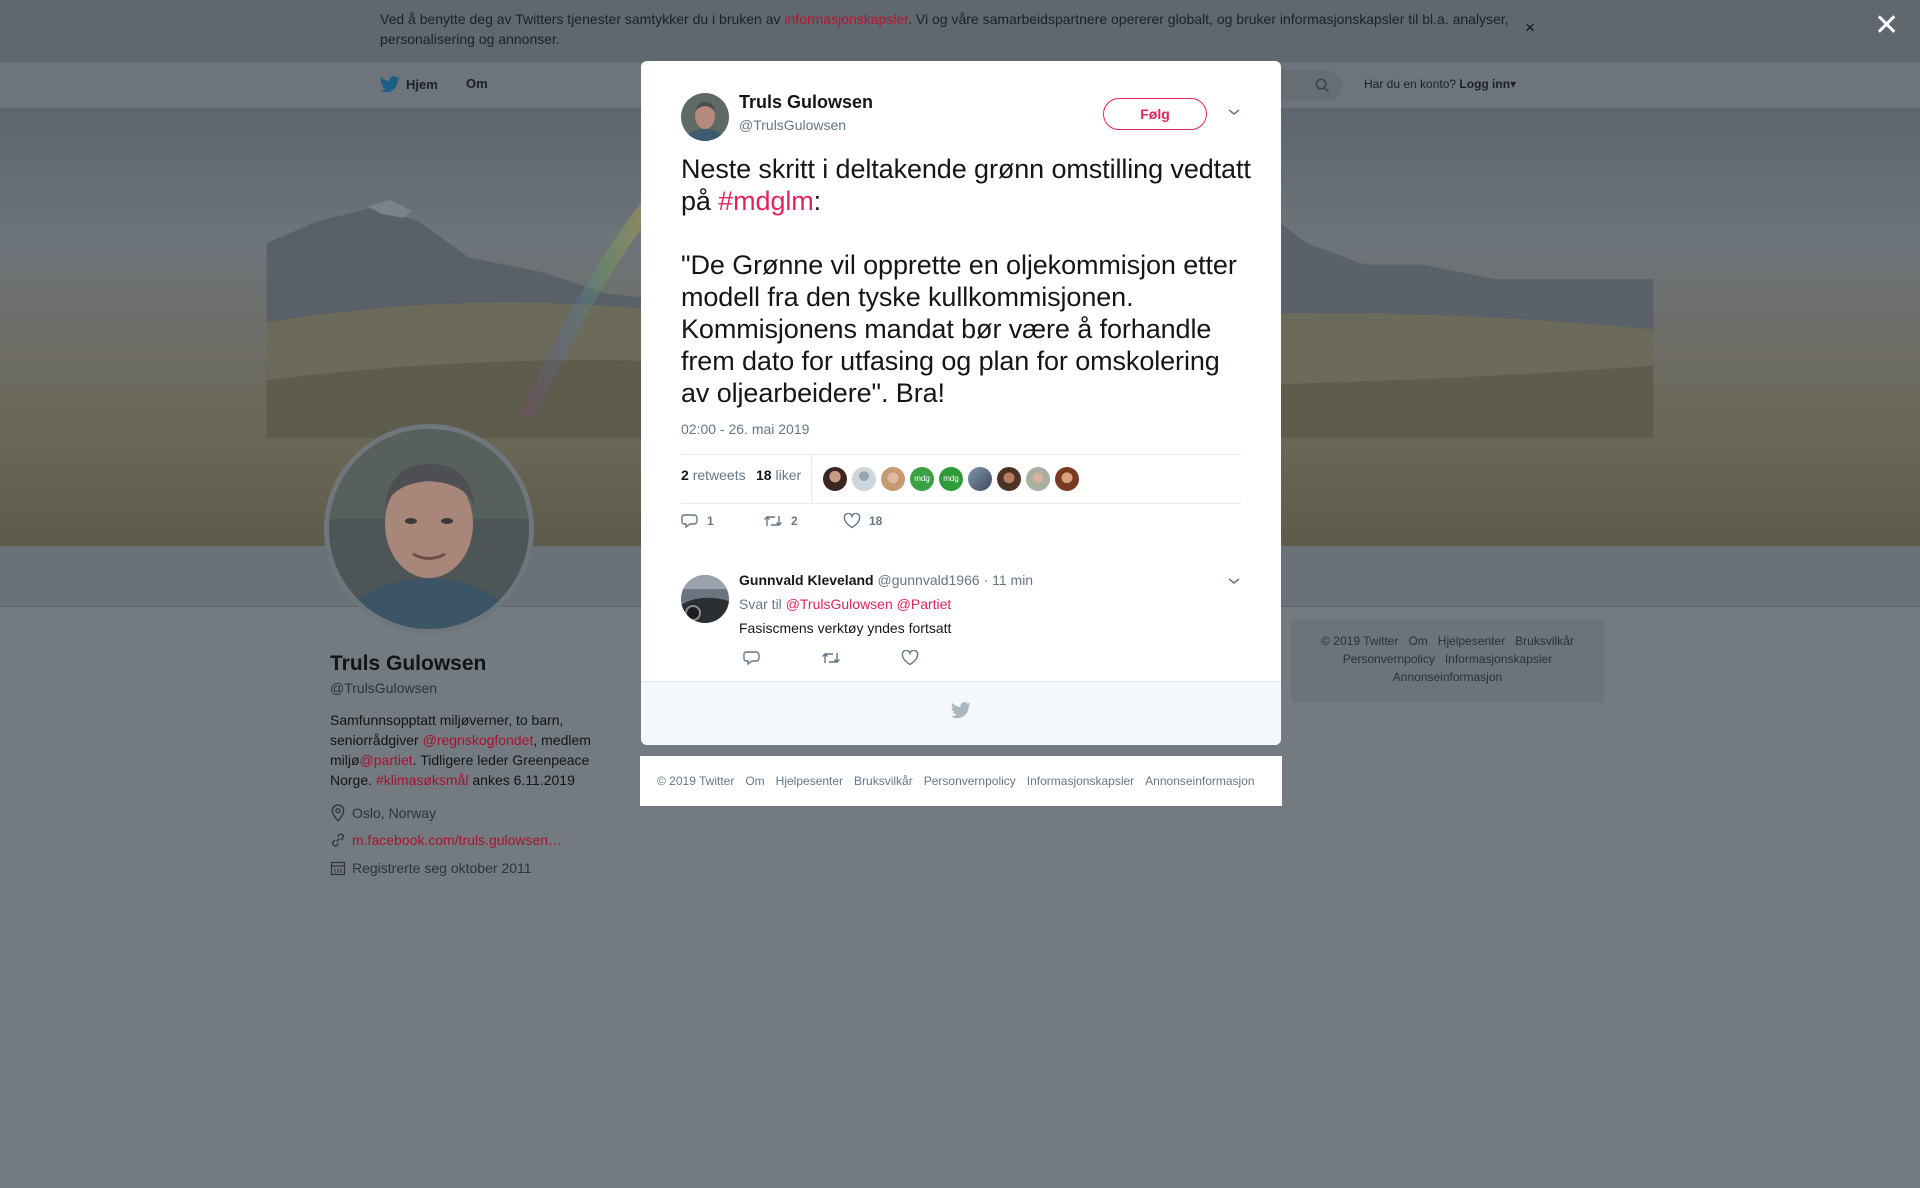 Image resolution: width=1920 pixels, height=1188 pixels. I want to click on cookie-close-button: ×, so click(1530, 28).